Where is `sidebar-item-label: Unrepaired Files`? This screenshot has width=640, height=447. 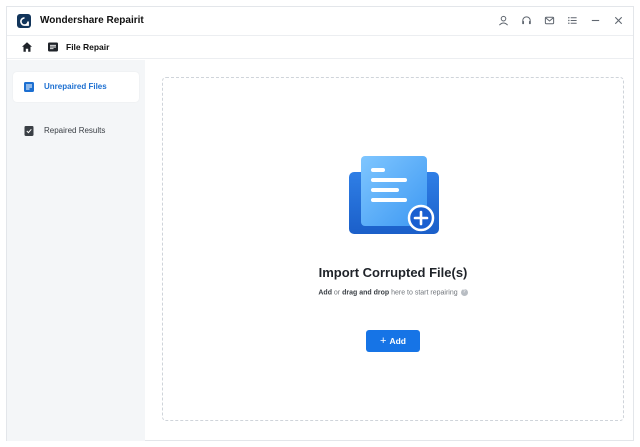 sidebar-item-label: Unrepaired Files is located at coordinates (75, 86).